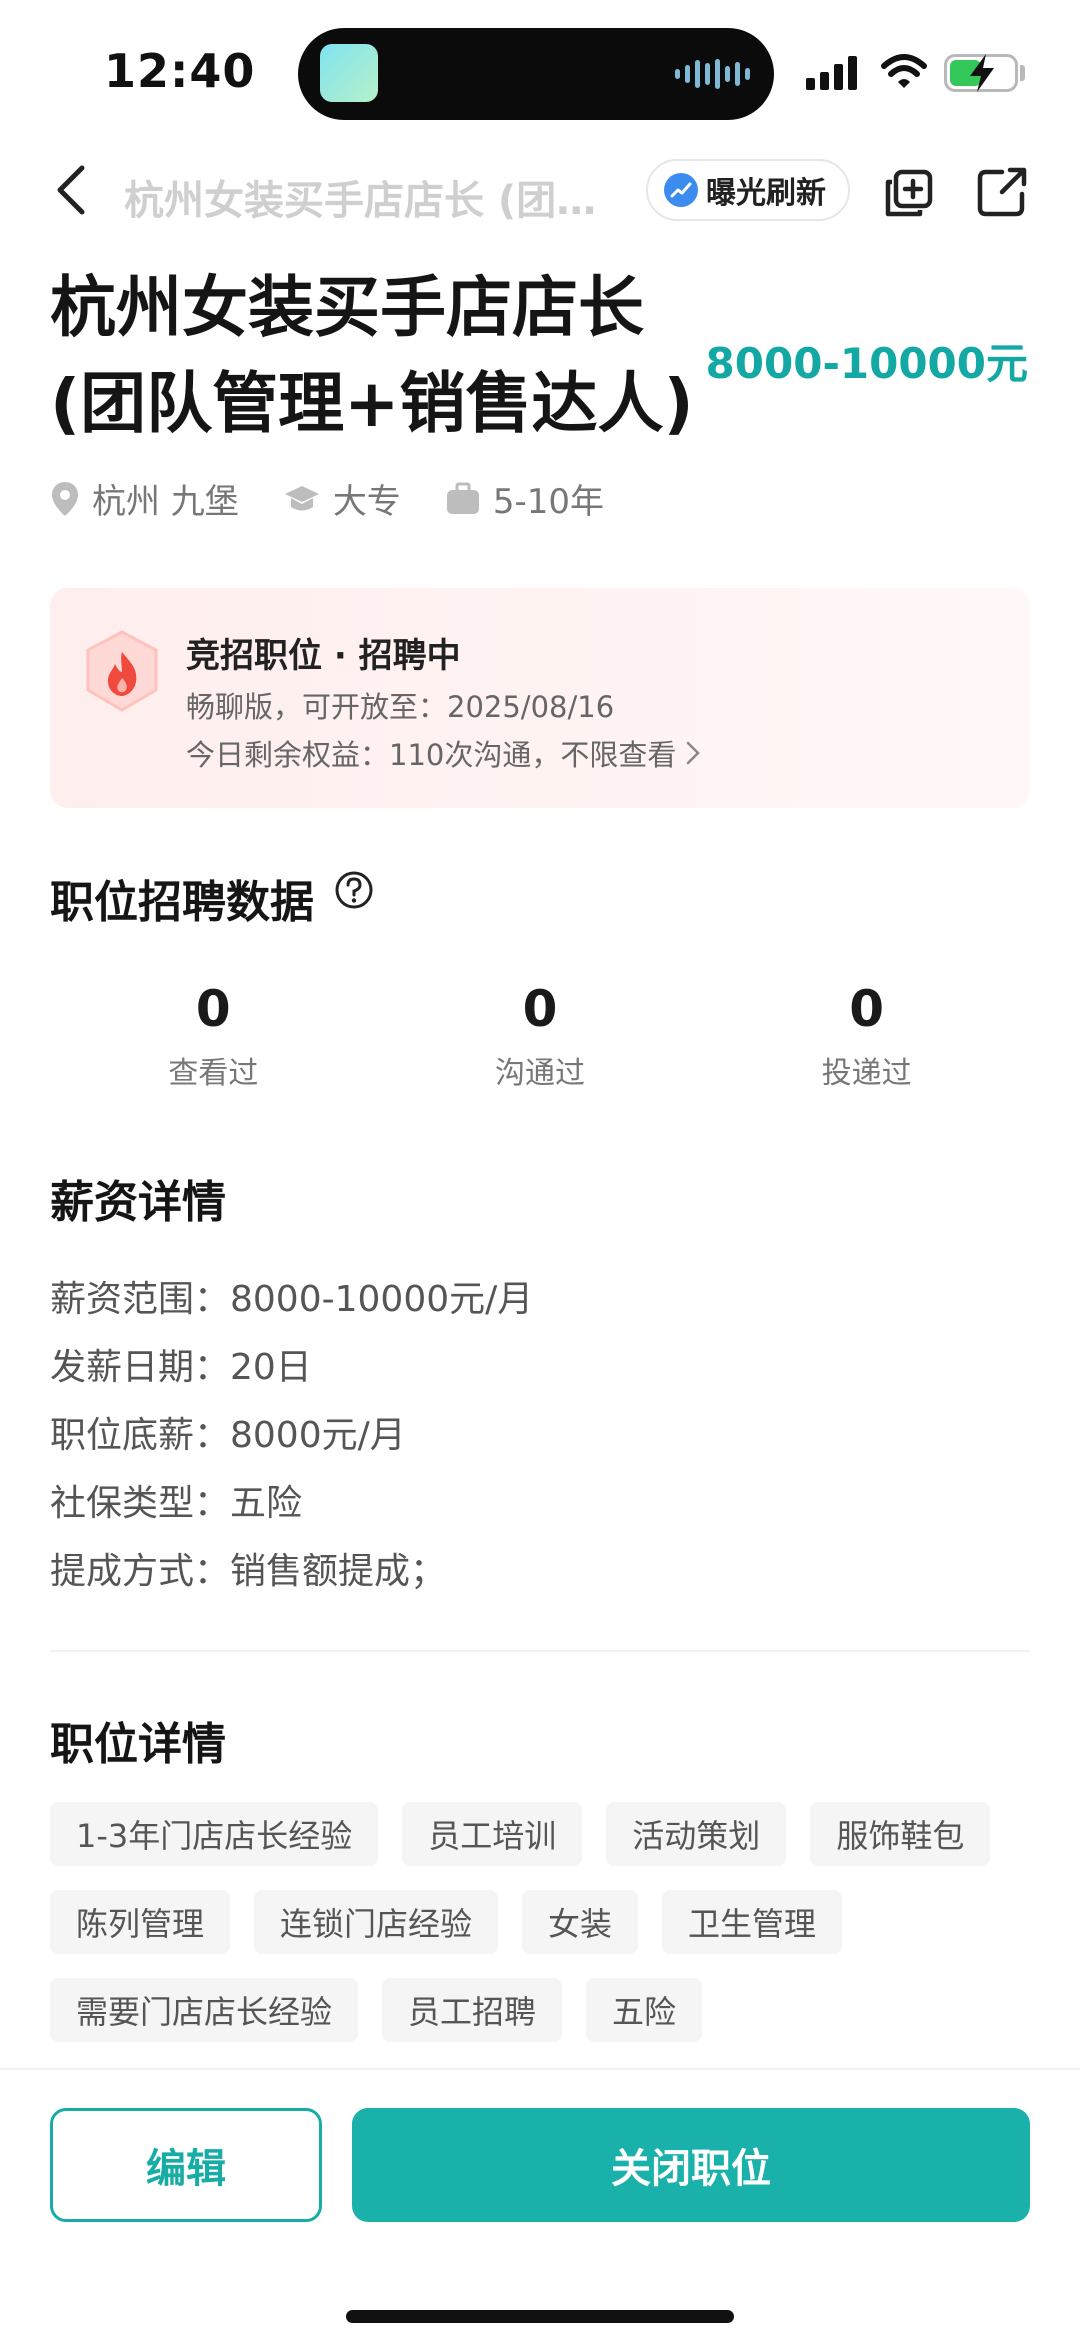 The image size is (1080, 2341). Describe the element at coordinates (248, 1571) in the screenshot. I see `commission-row: 提成方式：销售额提成；` at that location.